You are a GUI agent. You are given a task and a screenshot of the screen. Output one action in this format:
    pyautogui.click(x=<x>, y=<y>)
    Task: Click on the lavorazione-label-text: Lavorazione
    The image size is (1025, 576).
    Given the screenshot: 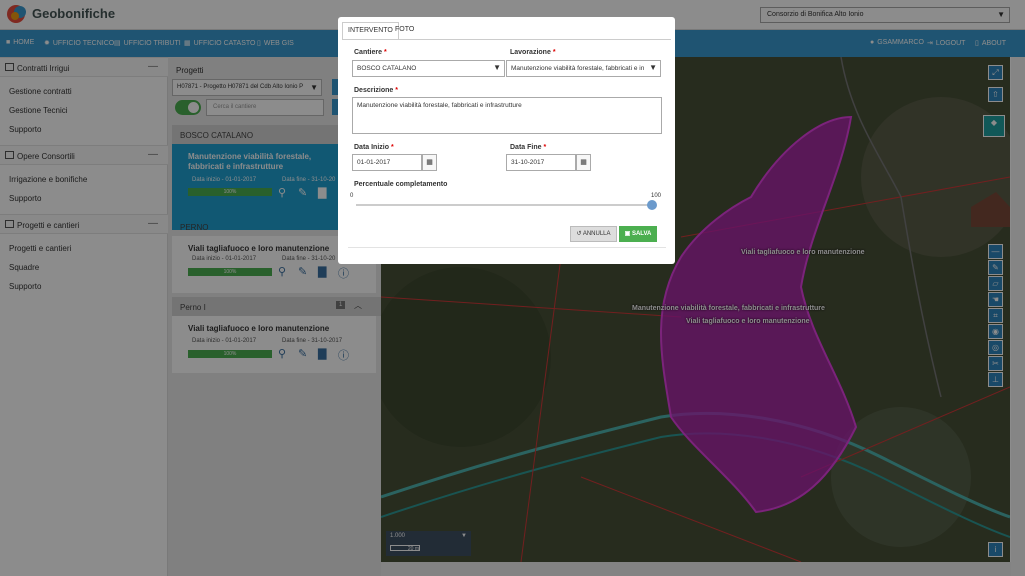 What is the action you would take?
    pyautogui.click(x=530, y=52)
    